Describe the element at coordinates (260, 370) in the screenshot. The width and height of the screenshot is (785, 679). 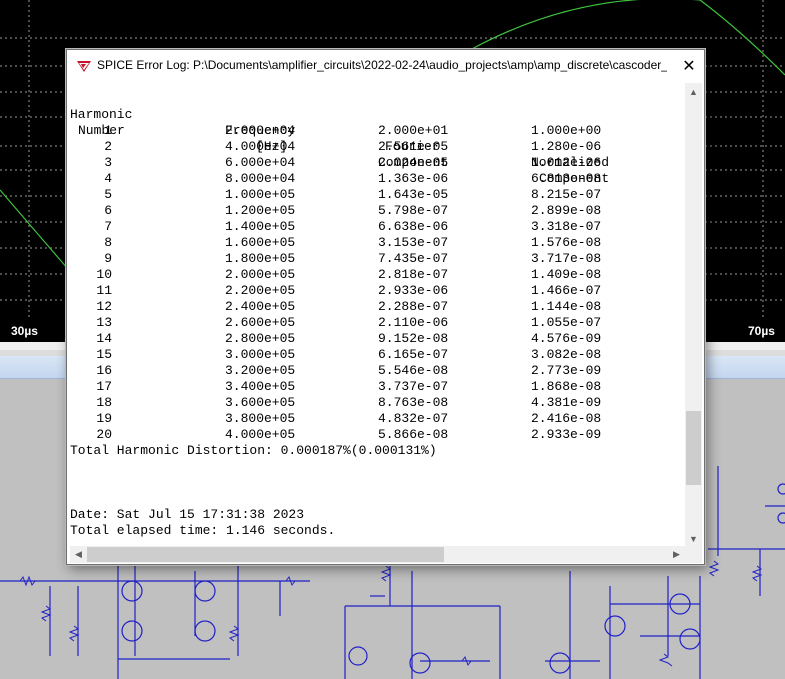
I see `frequency-cell: 3.200e+05` at that location.